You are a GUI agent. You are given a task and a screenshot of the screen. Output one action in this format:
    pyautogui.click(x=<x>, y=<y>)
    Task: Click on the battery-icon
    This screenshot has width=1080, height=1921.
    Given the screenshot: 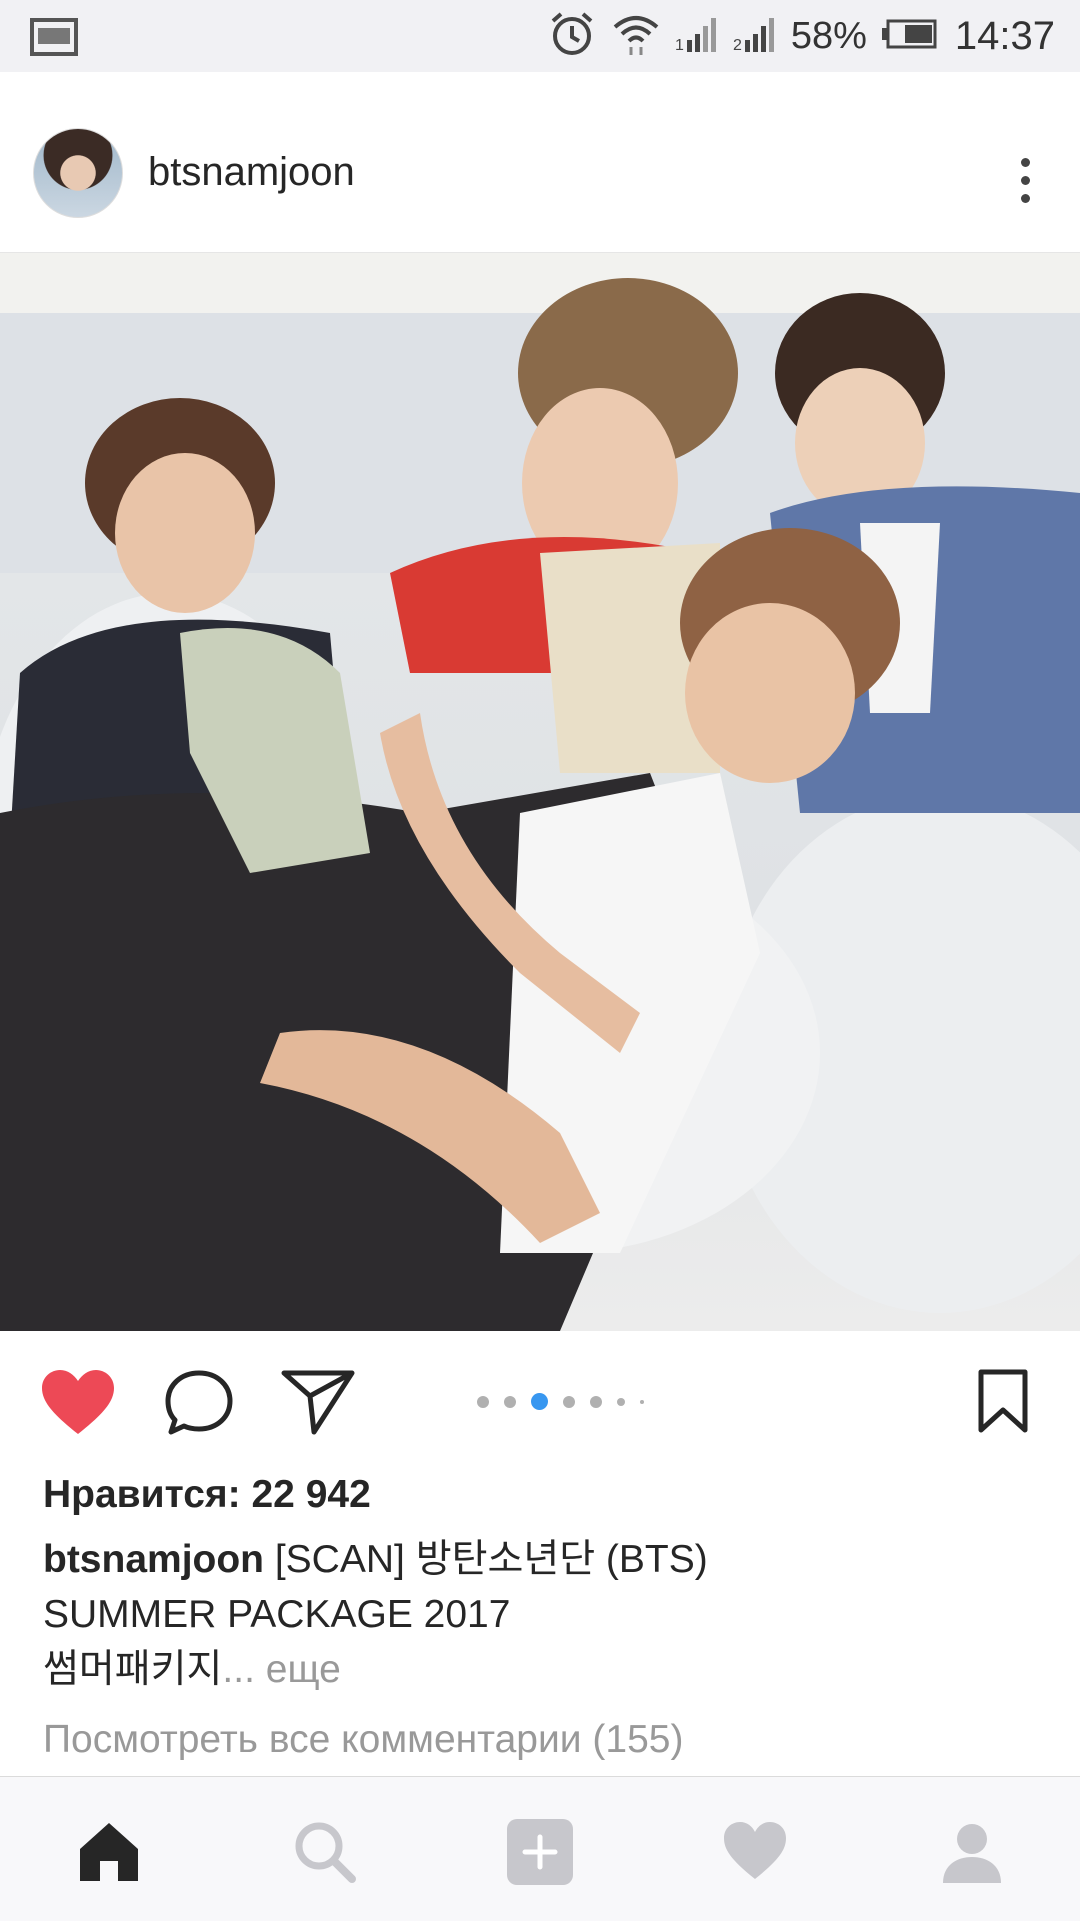 What is the action you would take?
    pyautogui.click(x=909, y=36)
    